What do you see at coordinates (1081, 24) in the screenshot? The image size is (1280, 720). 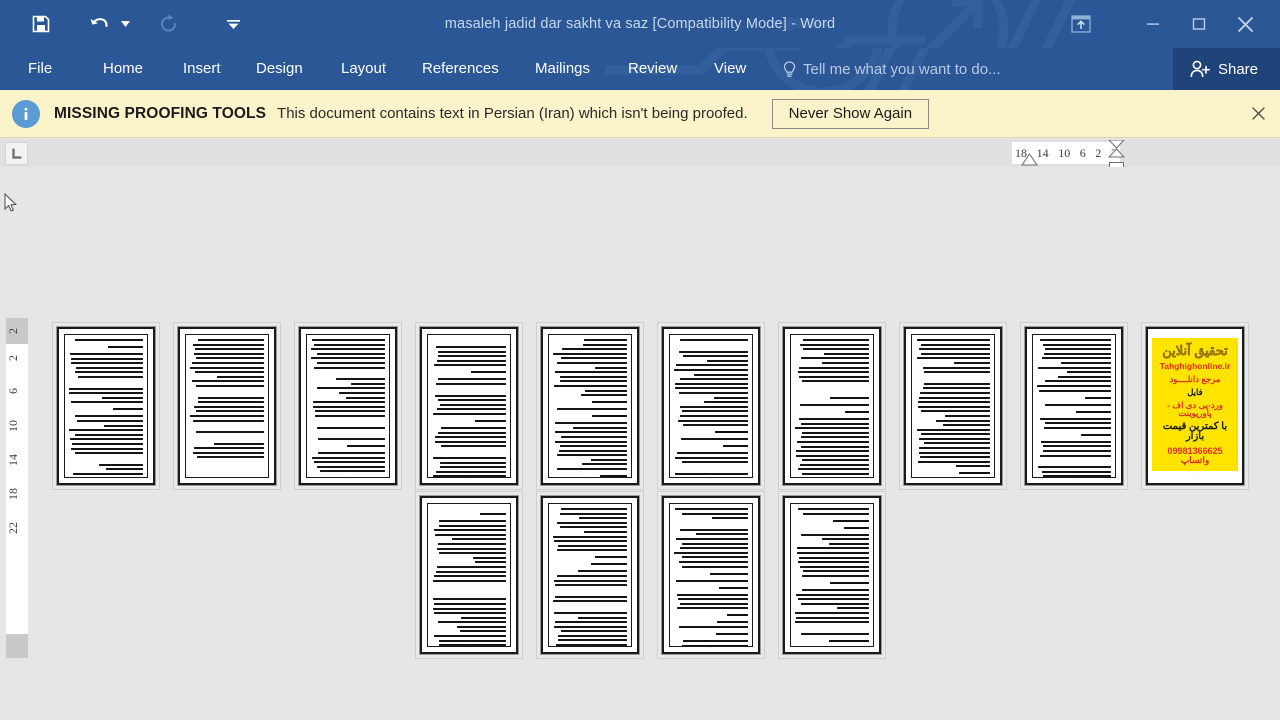 I see `ribbon-display-options-button` at bounding box center [1081, 24].